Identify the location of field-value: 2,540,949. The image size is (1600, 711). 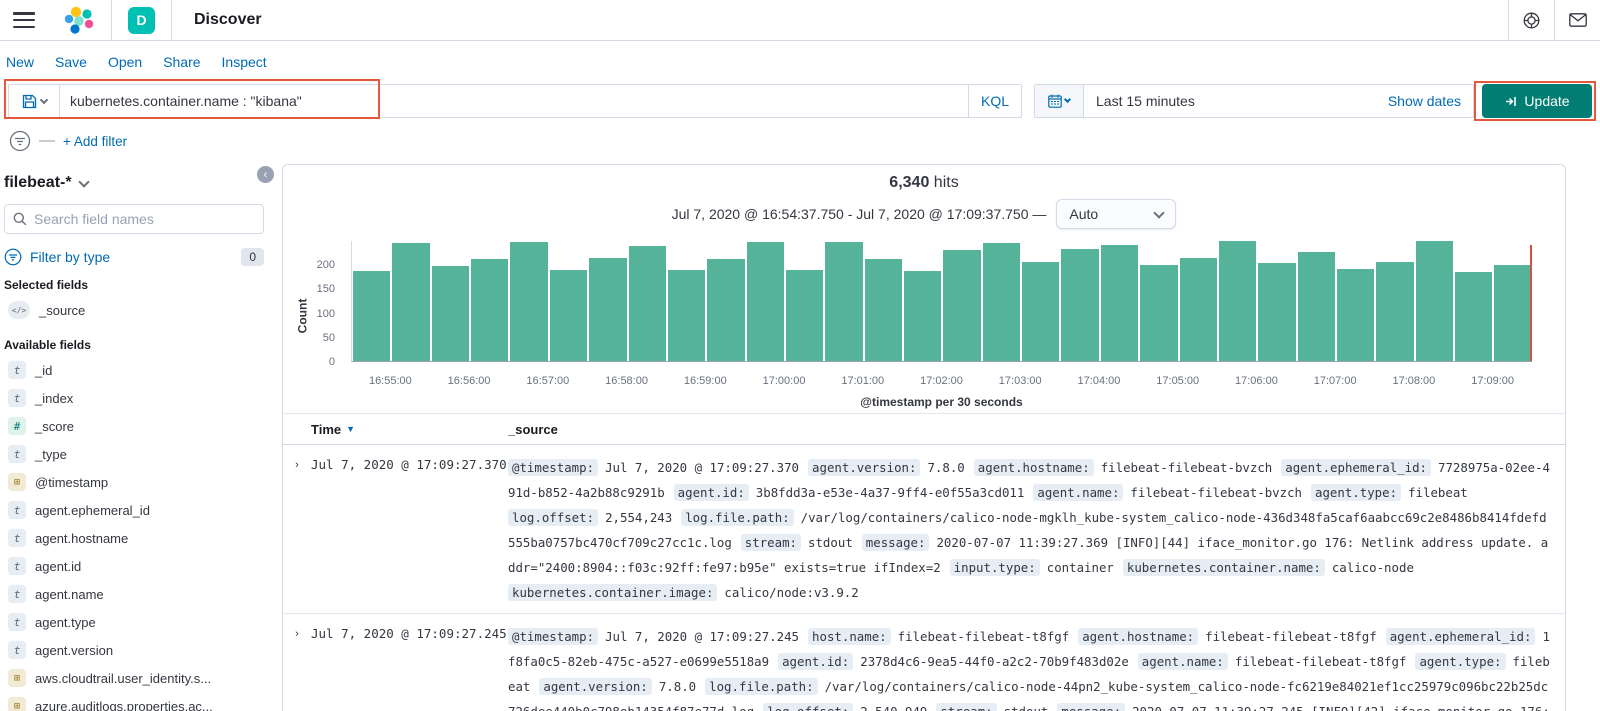
(893, 707).